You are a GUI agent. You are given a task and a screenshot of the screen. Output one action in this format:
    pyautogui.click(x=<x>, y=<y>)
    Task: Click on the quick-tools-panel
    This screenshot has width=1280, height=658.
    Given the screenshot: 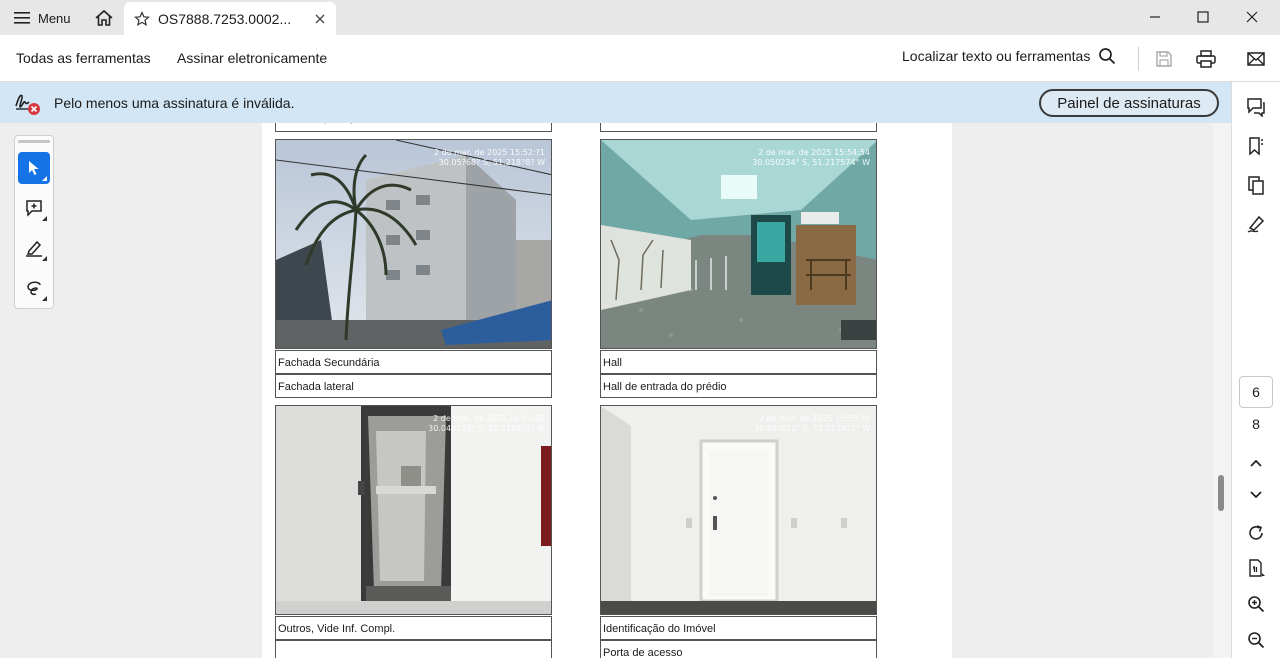 What is the action you would take?
    pyautogui.click(x=34, y=222)
    